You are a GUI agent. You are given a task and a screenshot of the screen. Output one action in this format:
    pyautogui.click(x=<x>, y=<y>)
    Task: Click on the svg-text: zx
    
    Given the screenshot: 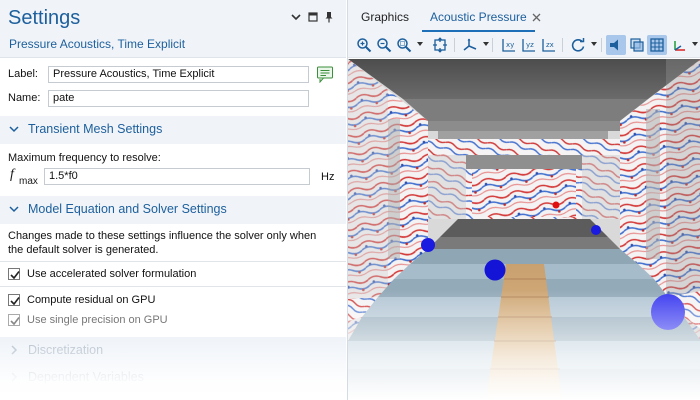 What is the action you would take?
    pyautogui.click(x=550, y=45)
    